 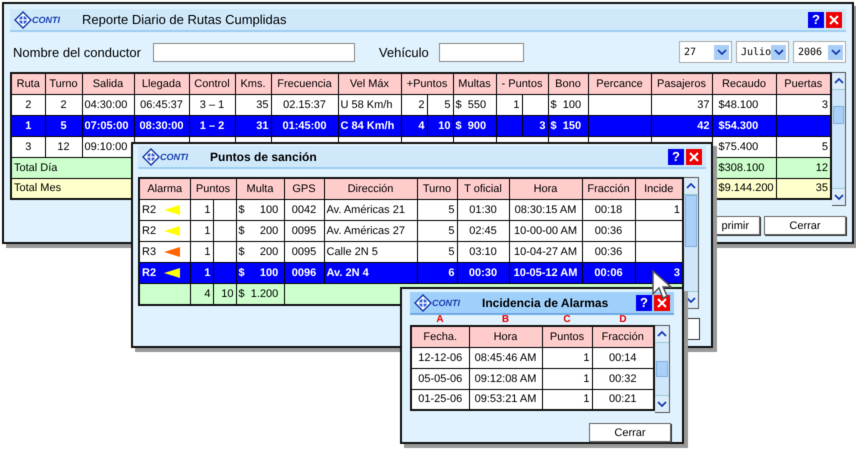 I want to click on table-cell: 3, so click(x=535, y=126).